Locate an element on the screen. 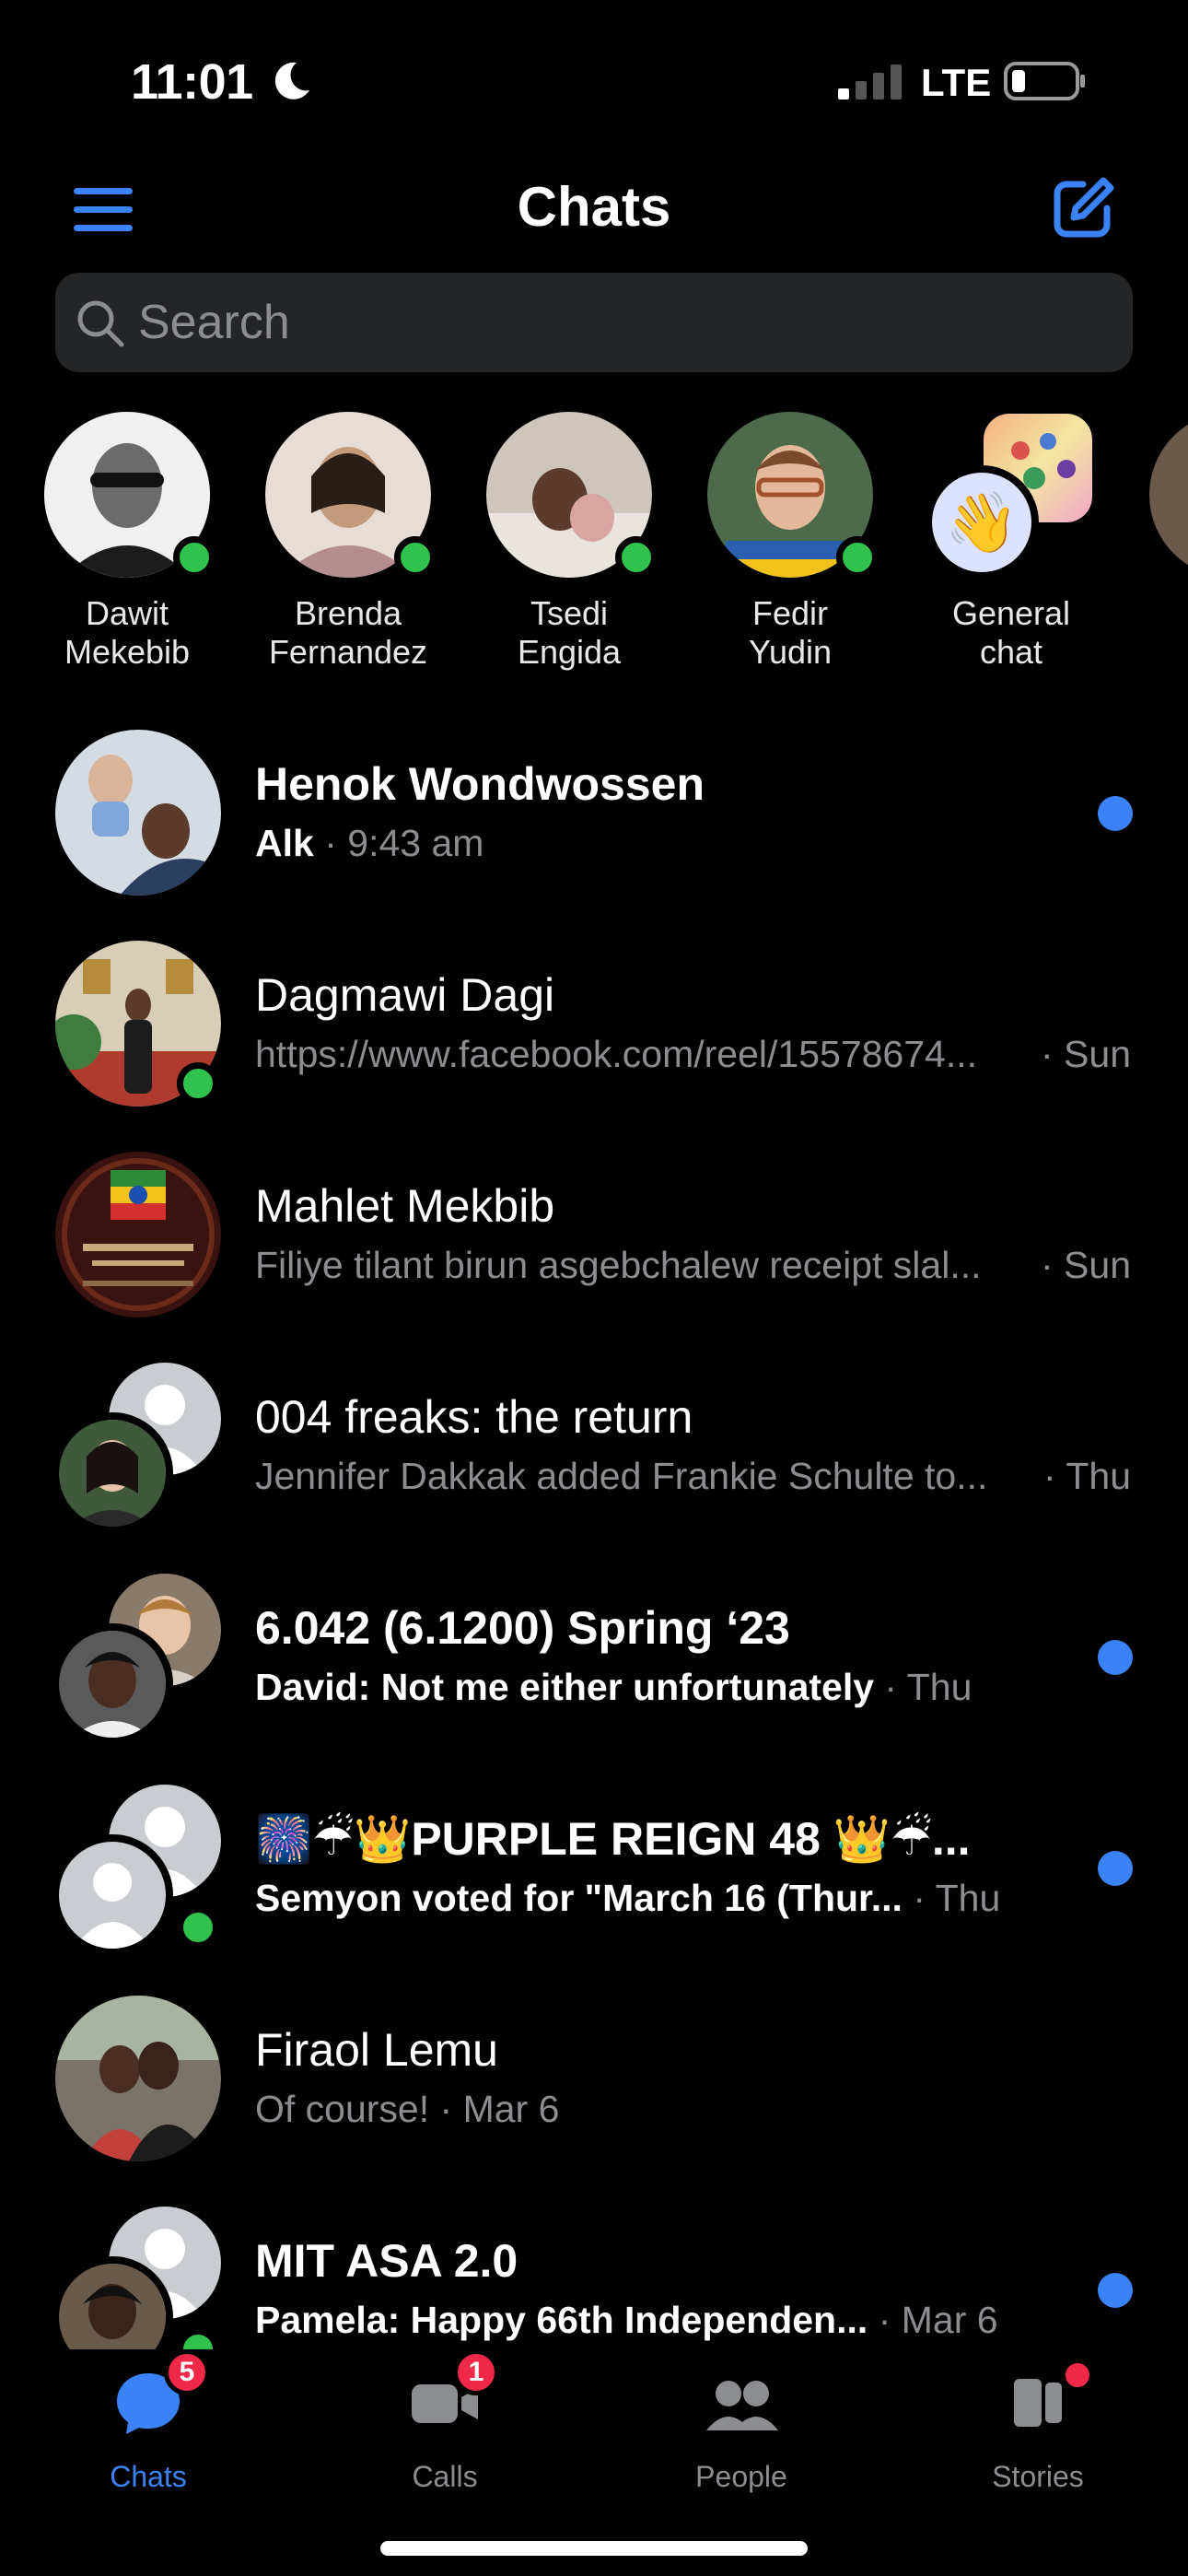 The image size is (1188, 2576). search-icon is located at coordinates (100, 323).